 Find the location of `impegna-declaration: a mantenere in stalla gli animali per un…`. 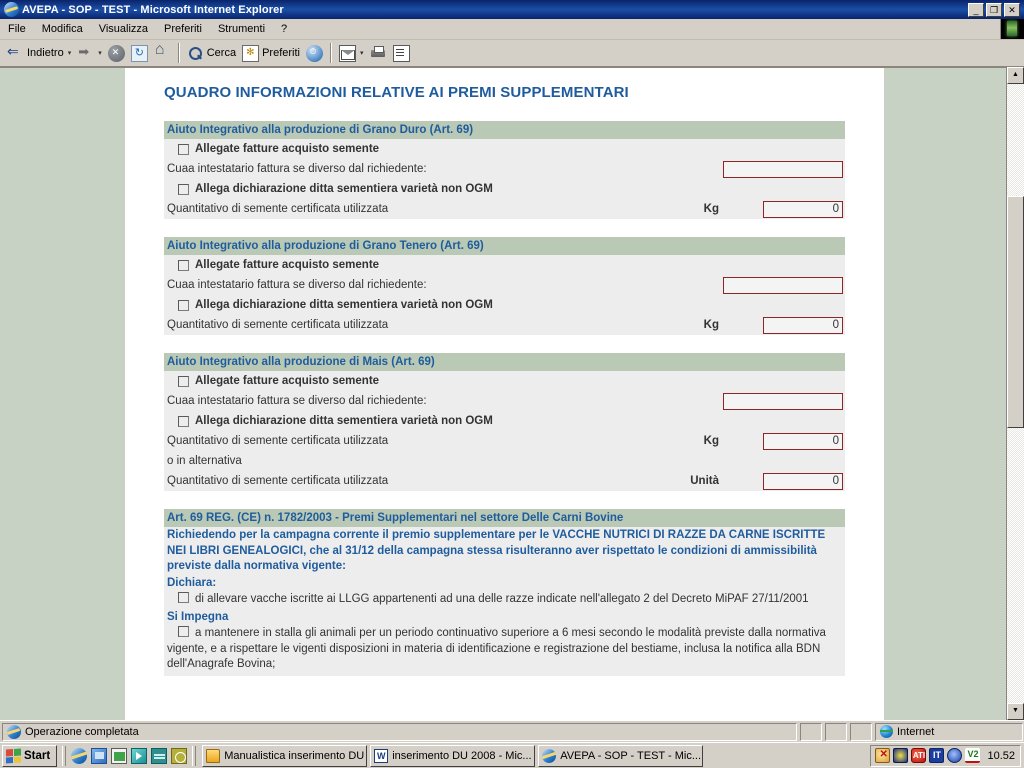

impegna-declaration: a mantenere in stalla gli animali per un… is located at coordinates (504, 650).